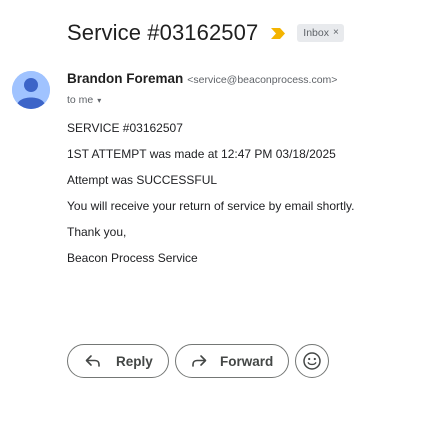 Image resolution: width=427 pixels, height=444 pixels. What do you see at coordinates (80, 100) in the screenshot?
I see `recipient-text: to me` at bounding box center [80, 100].